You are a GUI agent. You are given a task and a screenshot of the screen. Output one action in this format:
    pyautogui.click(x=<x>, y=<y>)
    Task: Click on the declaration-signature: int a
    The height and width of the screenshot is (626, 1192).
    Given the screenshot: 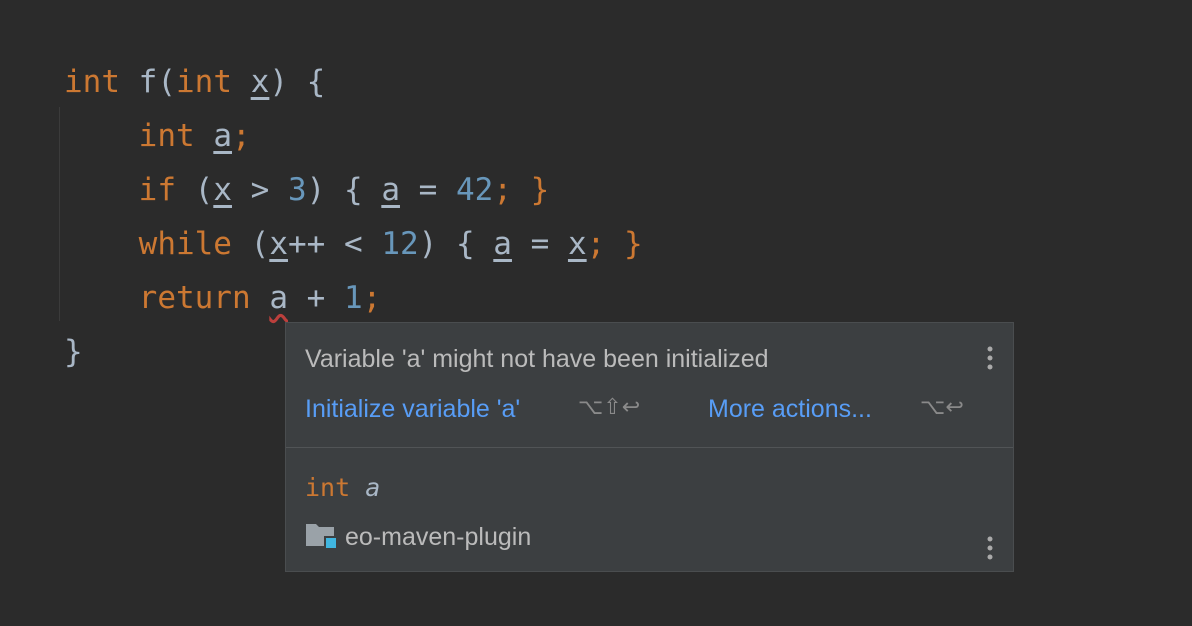 What is the action you would take?
    pyautogui.click(x=342, y=487)
    